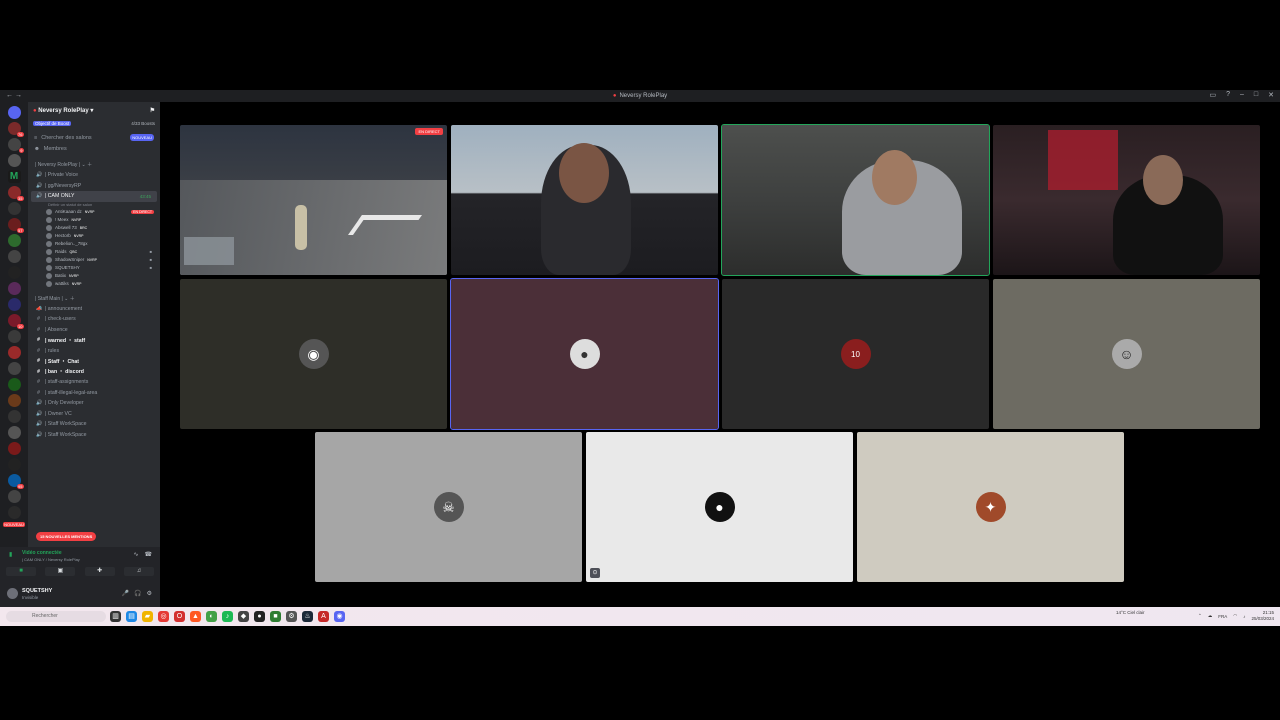  Describe the element at coordinates (66, 536) in the screenshot. I see `new-mentions-badge: 15 NOUVELLES MENTIONS` at that location.